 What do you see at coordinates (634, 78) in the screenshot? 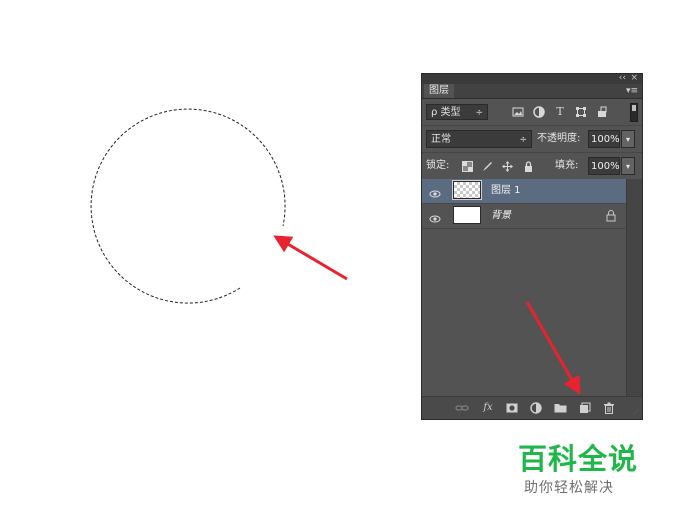
I see `close-panel-button: ×` at bounding box center [634, 78].